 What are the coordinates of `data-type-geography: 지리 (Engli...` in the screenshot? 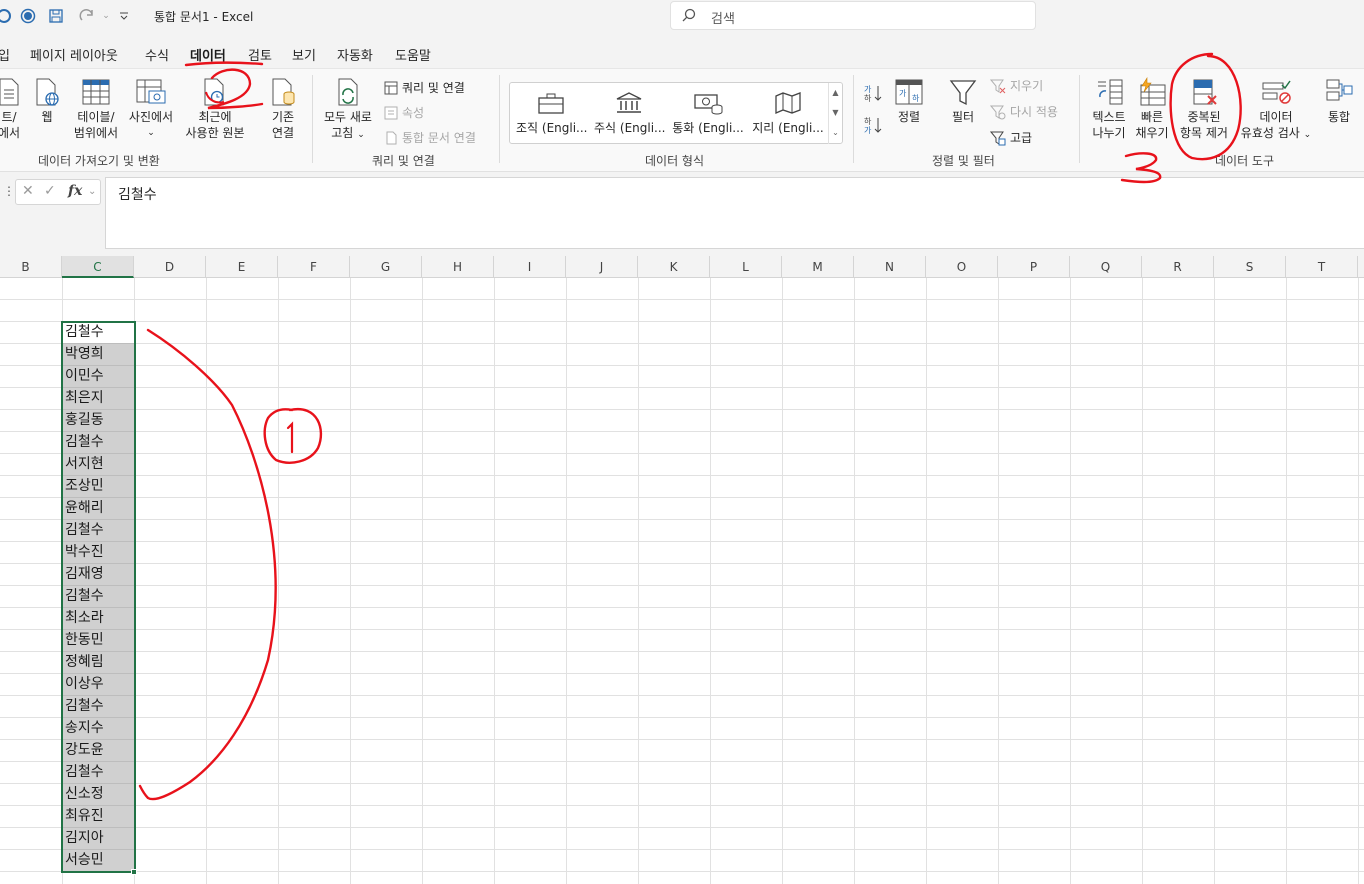 It's located at (788, 113).